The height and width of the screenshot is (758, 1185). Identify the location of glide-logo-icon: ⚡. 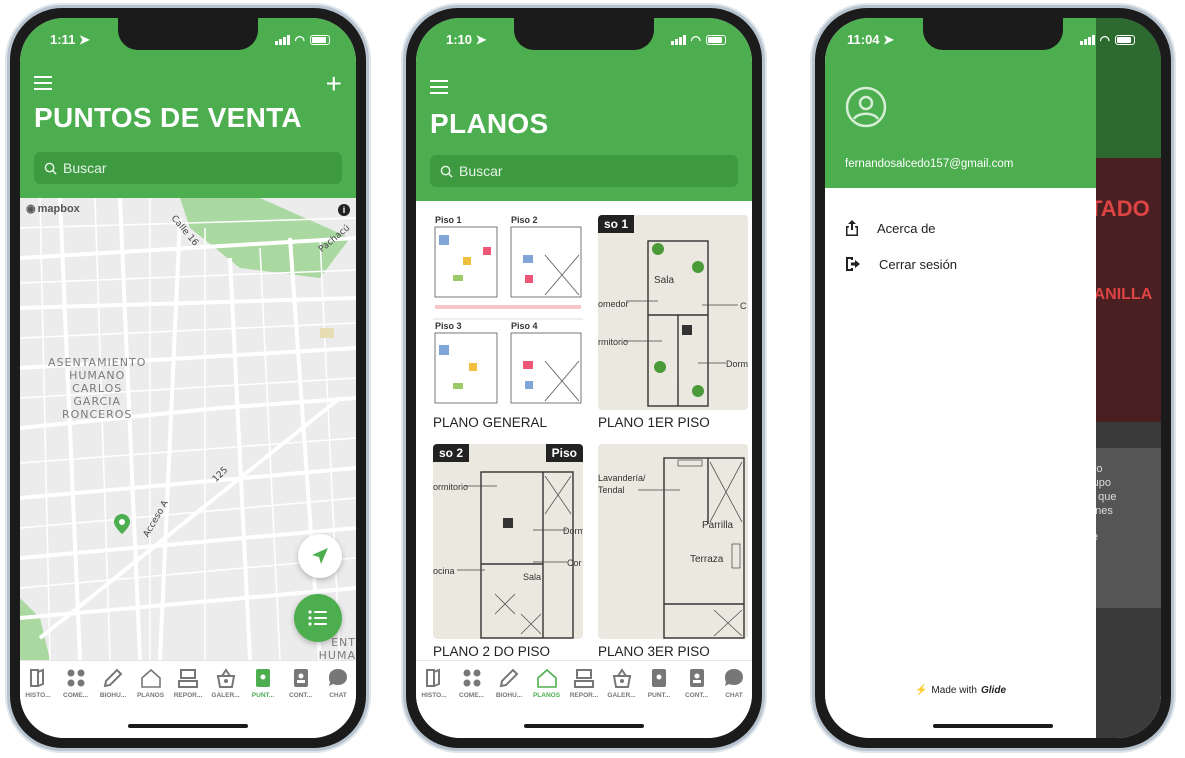
(921, 690).